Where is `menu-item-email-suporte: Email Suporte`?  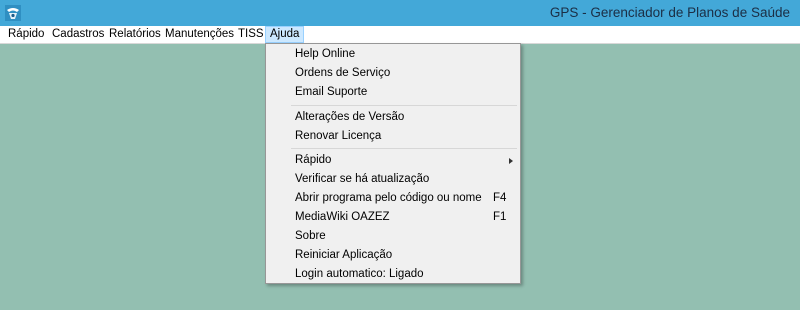
menu-item-email-suporte: Email Suporte is located at coordinates (393, 92).